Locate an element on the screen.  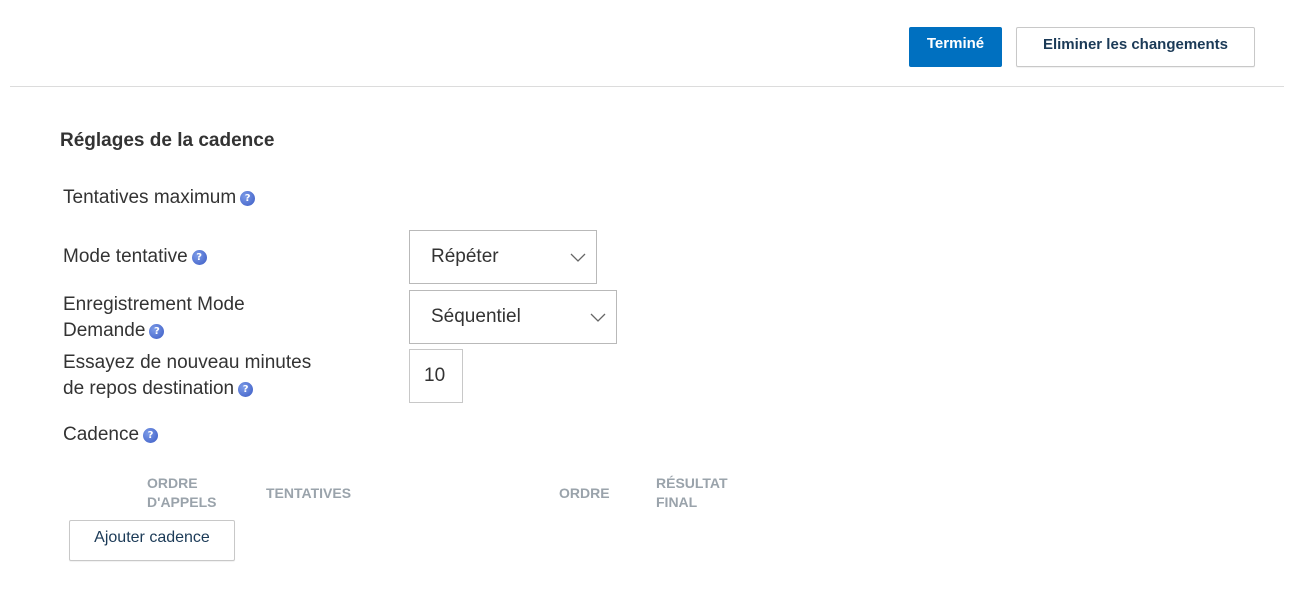
column-header-line: TENTATIVES is located at coordinates (309, 493).